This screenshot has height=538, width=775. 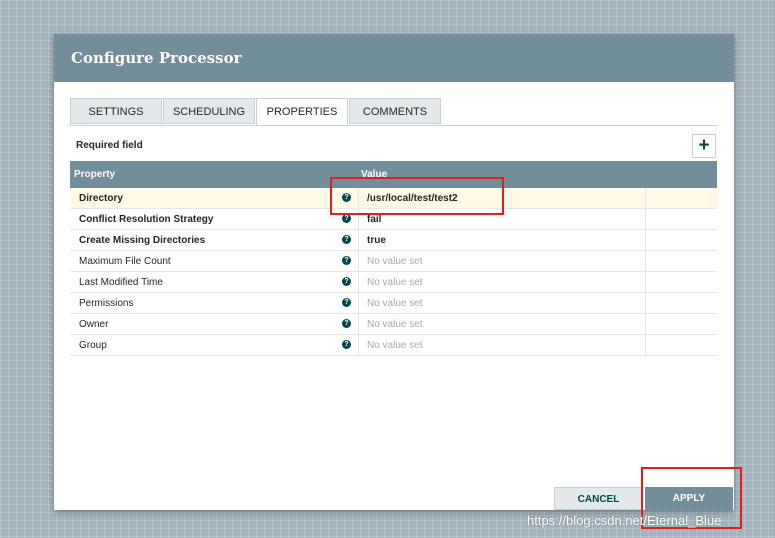 I want to click on property-name: Group, so click(x=93, y=345).